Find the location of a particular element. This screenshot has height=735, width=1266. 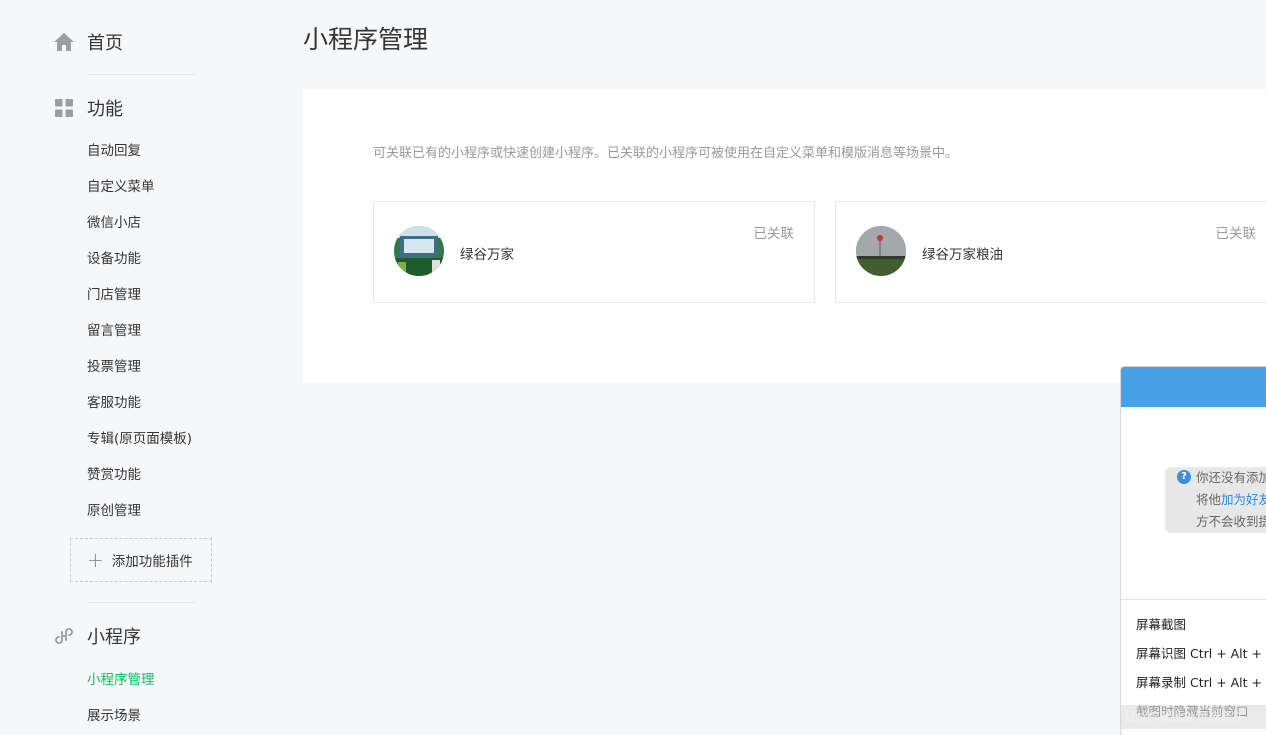

sidebar-item-miniprogram-mgmt: 小程序管理 is located at coordinates (121, 680).